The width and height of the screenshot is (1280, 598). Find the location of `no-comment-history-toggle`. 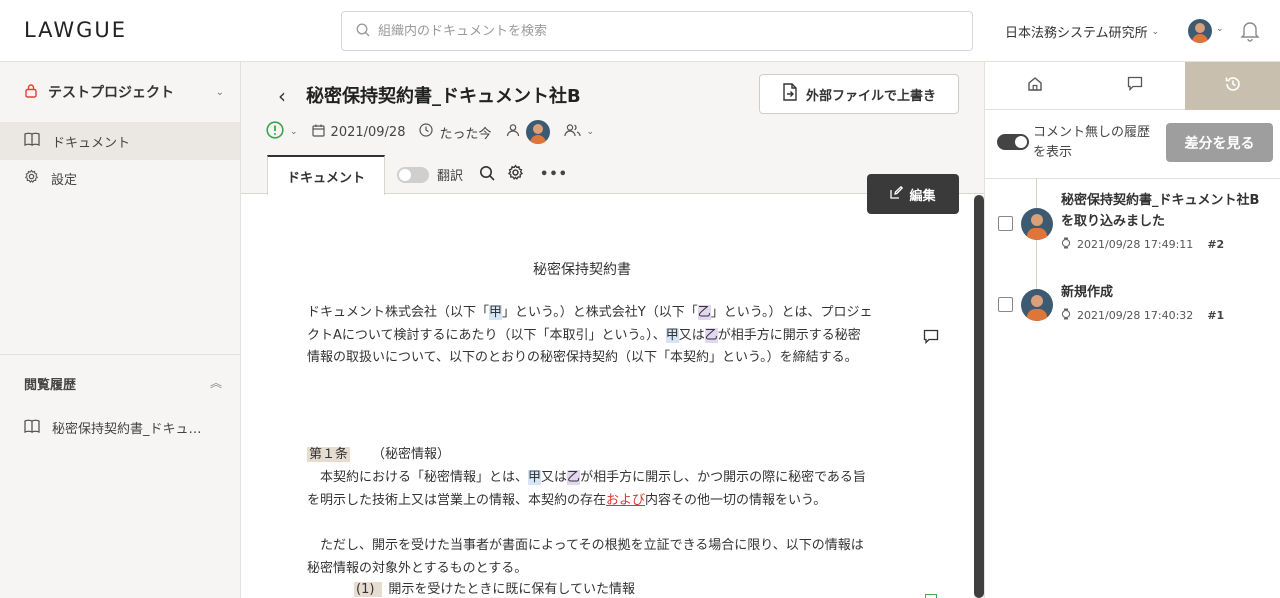

no-comment-history-toggle is located at coordinates (1013, 142).